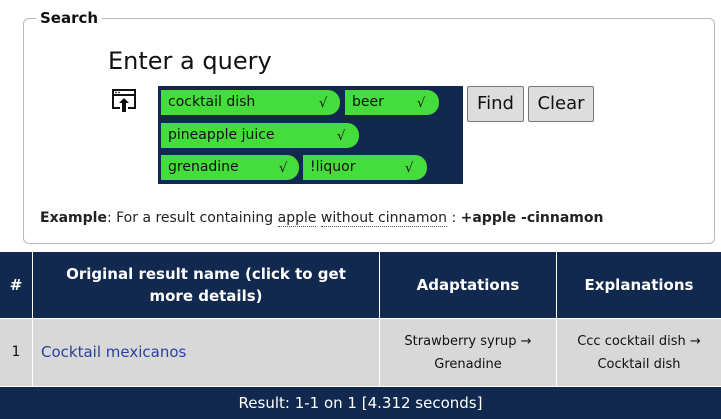 The height and width of the screenshot is (419, 721). Describe the element at coordinates (468, 352) in the screenshot. I see `row-adaptations-cell: Strawberry syrup → Grenadine` at that location.